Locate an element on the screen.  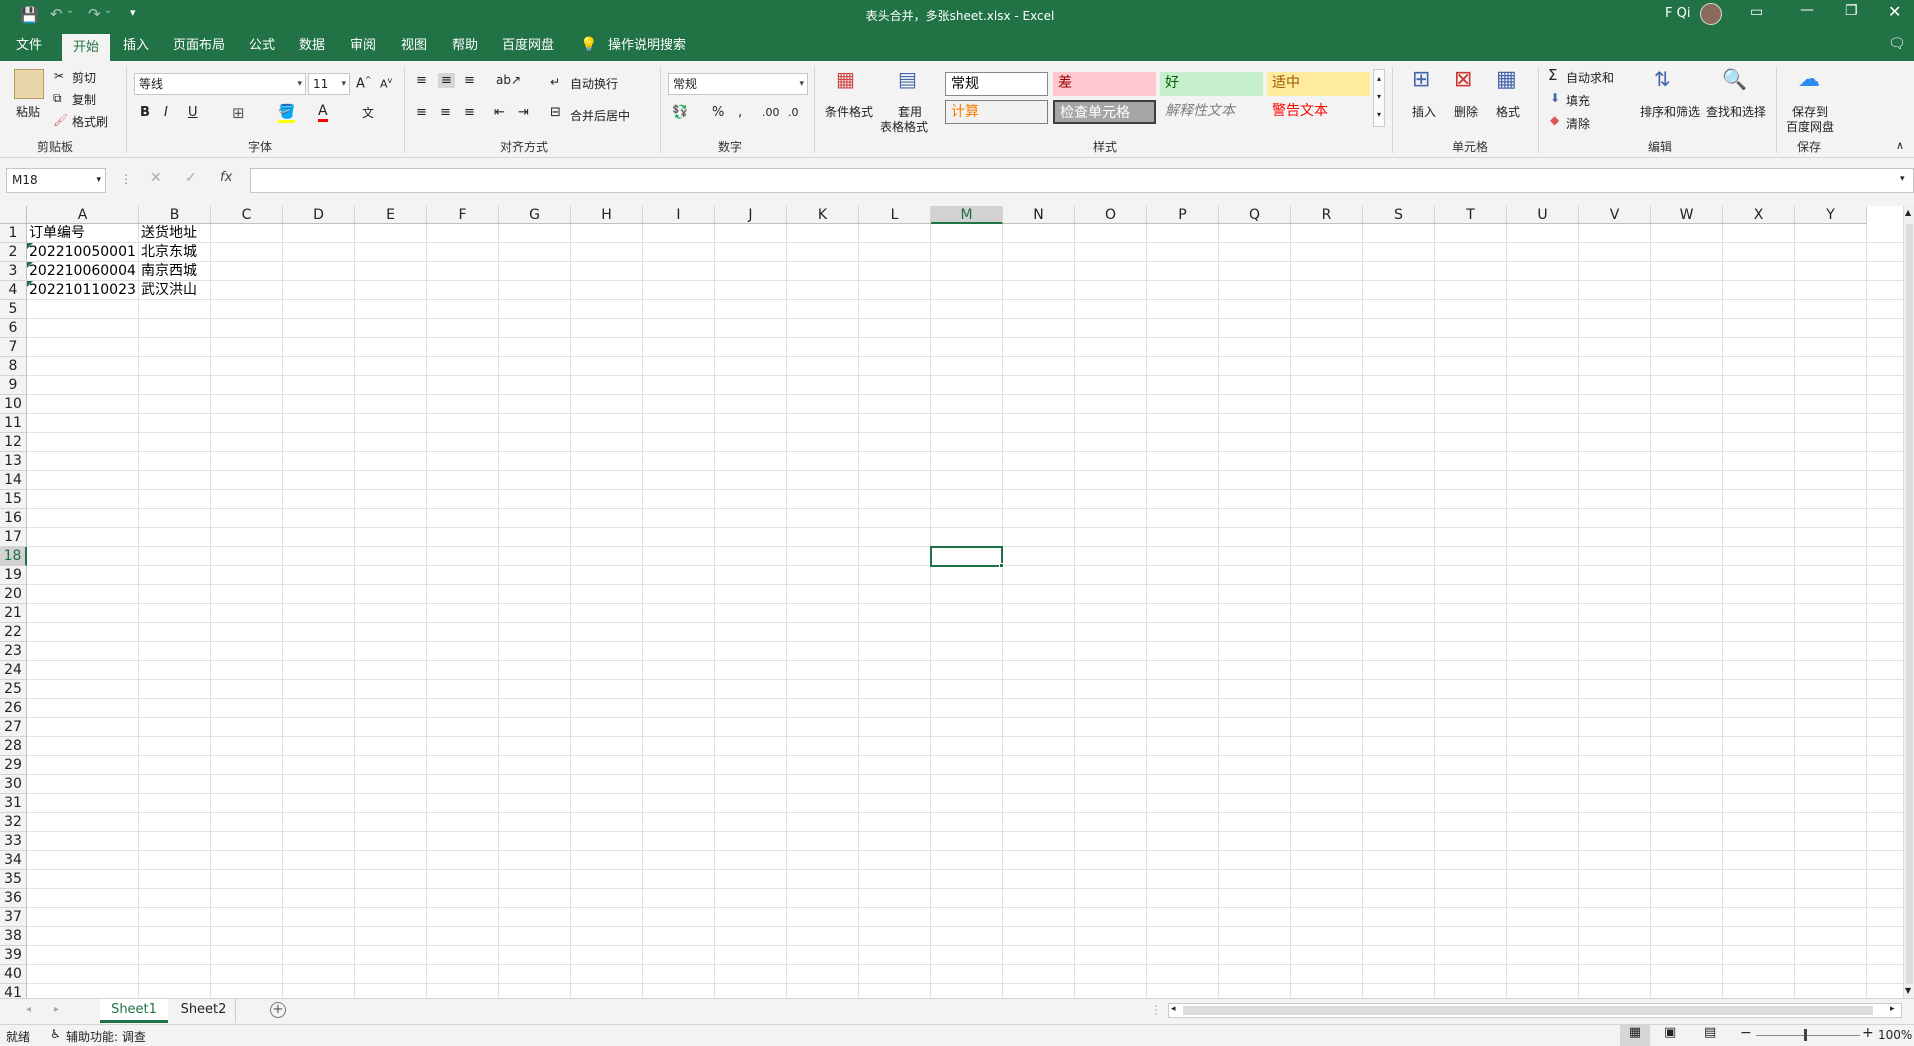
column-header-x: X is located at coordinates (1759, 215).